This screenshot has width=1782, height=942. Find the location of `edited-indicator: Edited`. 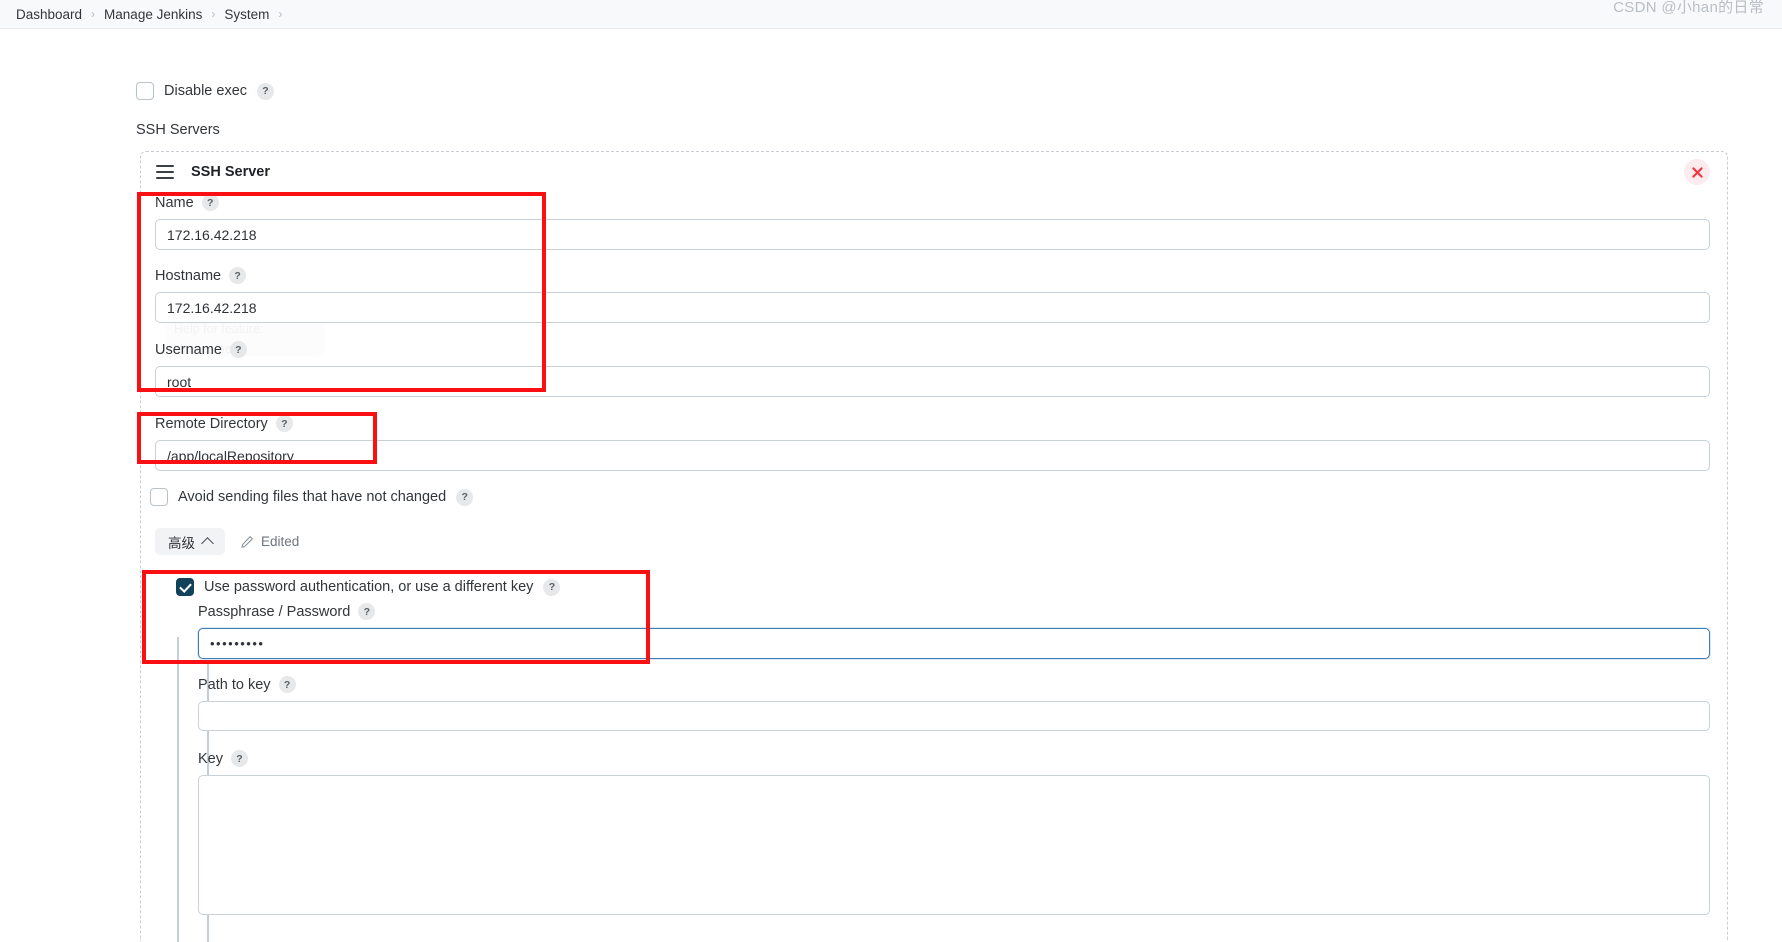

edited-indicator: Edited is located at coordinates (269, 541).